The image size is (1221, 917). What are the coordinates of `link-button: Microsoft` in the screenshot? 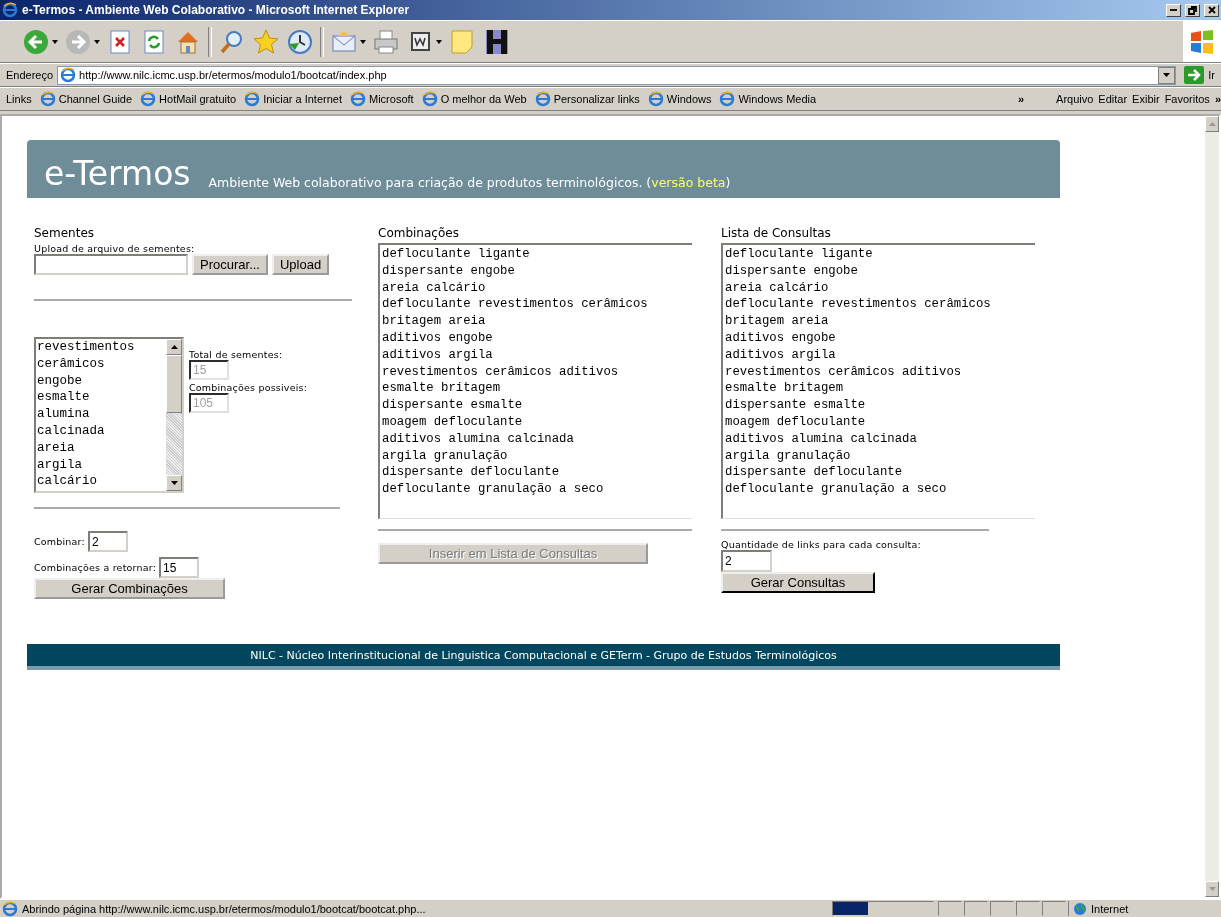 It's located at (382, 99).